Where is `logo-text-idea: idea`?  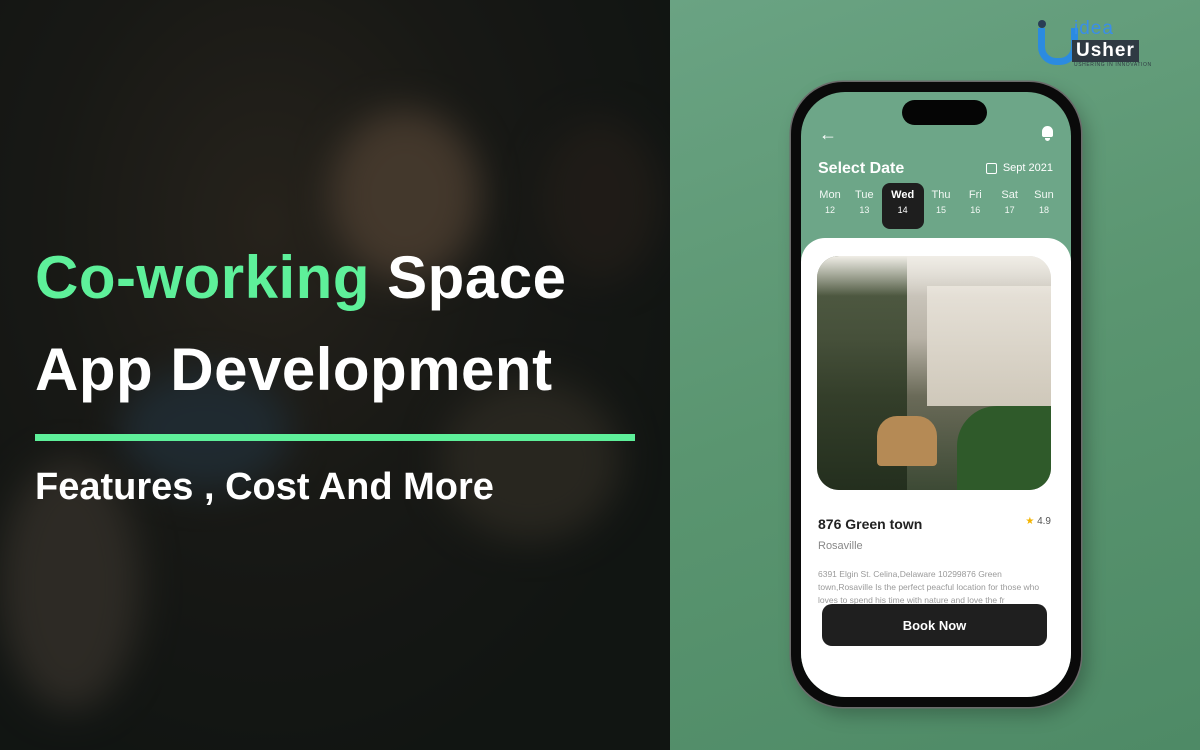
logo-text-idea: idea is located at coordinates (1094, 28).